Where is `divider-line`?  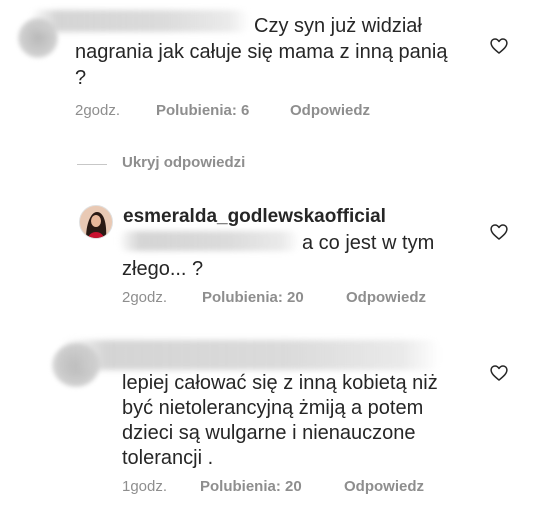 divider-line is located at coordinates (92, 164).